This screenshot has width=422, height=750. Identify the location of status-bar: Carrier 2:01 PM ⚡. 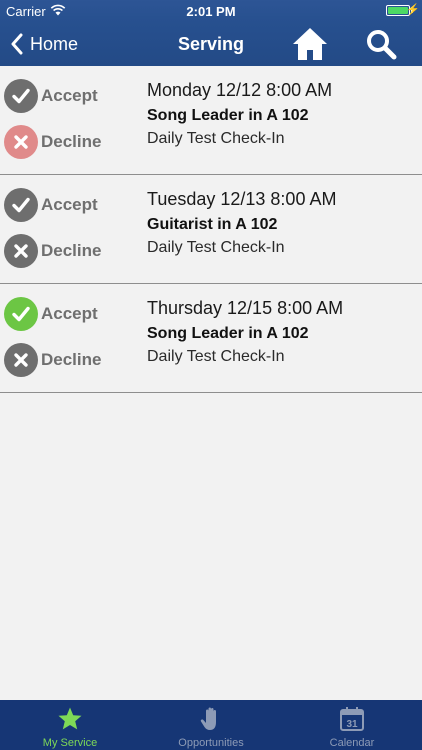
(211, 11).